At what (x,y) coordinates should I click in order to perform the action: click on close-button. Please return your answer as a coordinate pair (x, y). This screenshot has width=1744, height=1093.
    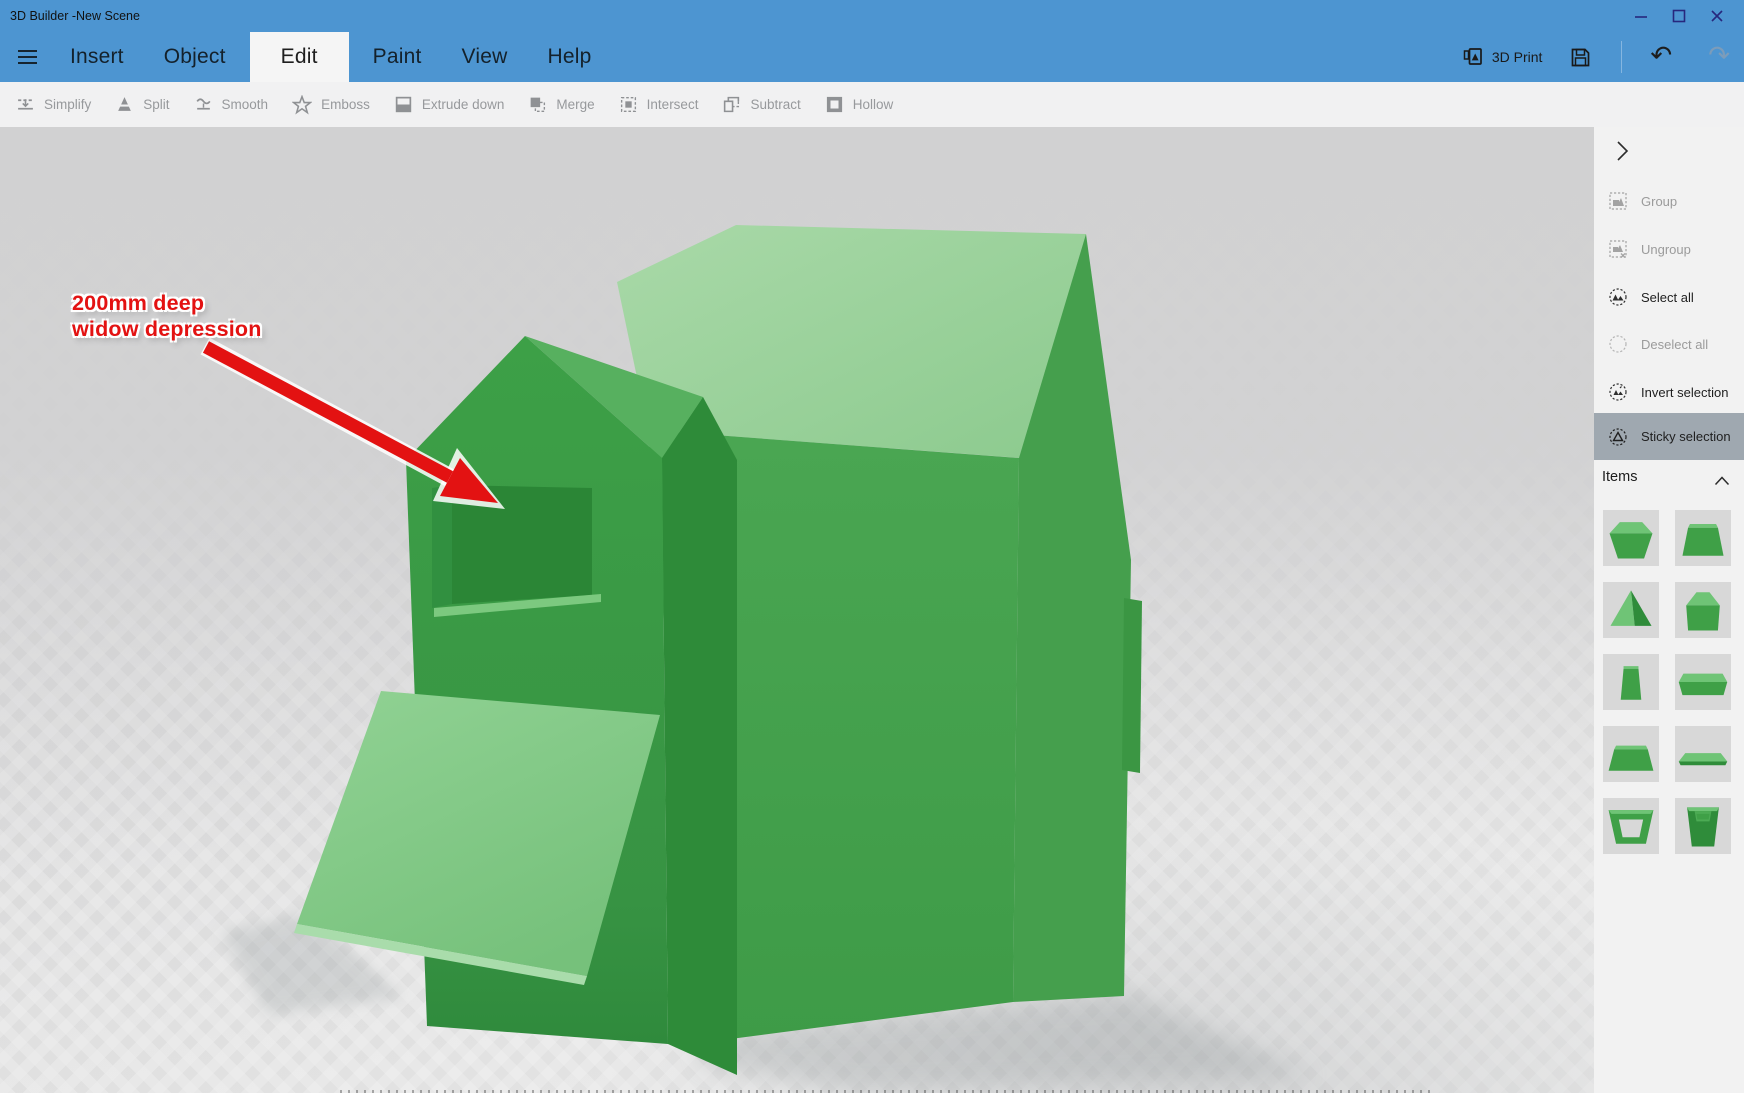
    Looking at the image, I should click on (1717, 16).